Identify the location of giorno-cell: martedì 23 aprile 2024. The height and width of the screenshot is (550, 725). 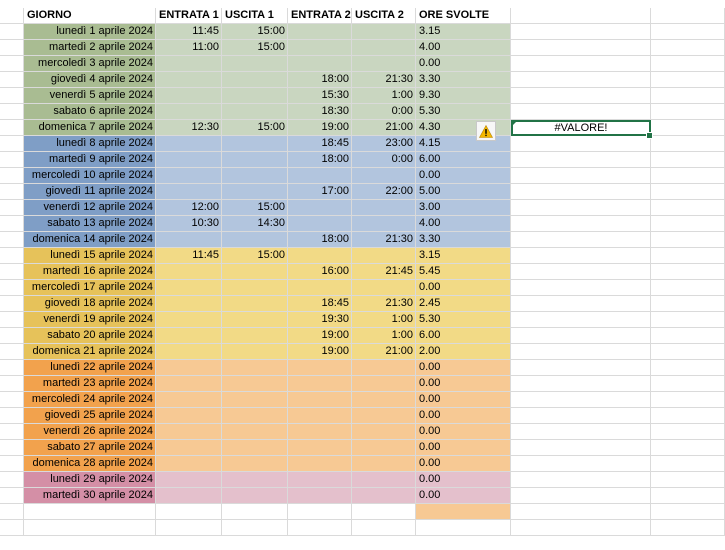
(90, 384).